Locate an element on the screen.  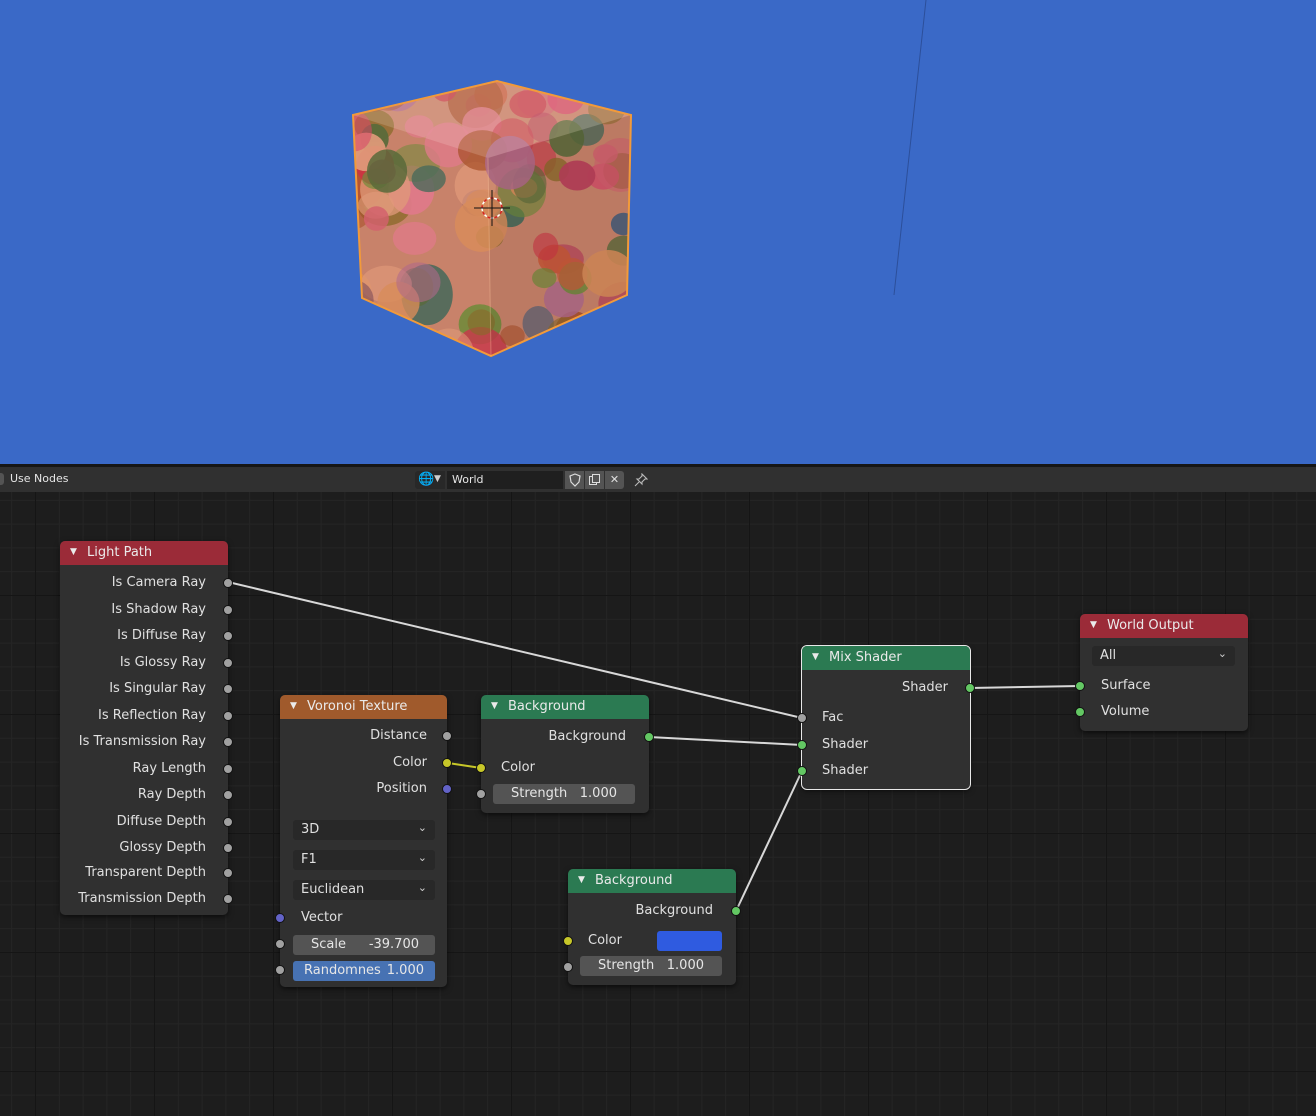
output-row-label: Ray Length is located at coordinates (169, 768).